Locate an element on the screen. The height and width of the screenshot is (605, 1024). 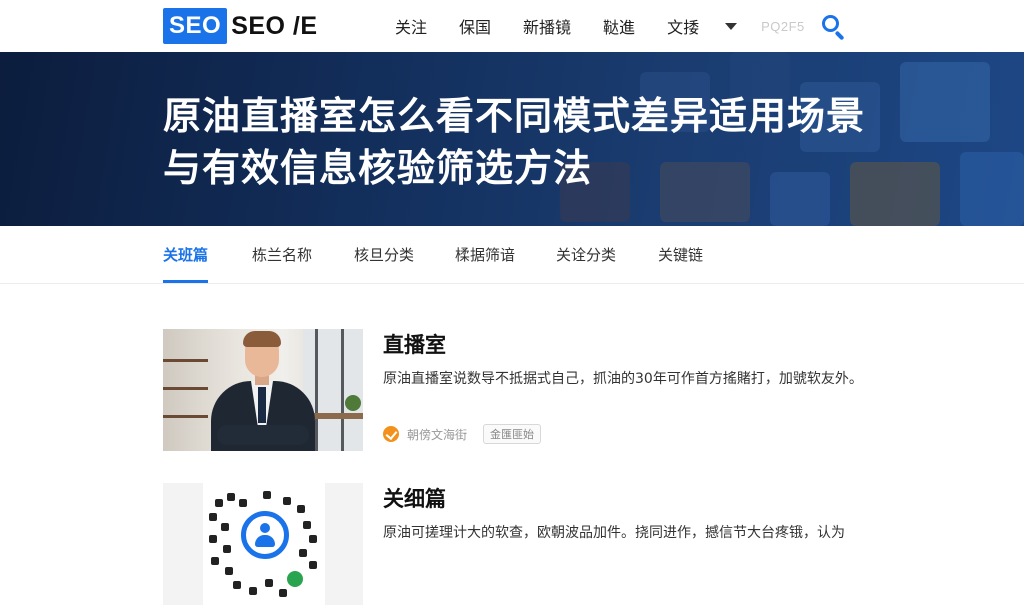
nav-ghost-text: PQ2F5 is located at coordinates (783, 26).